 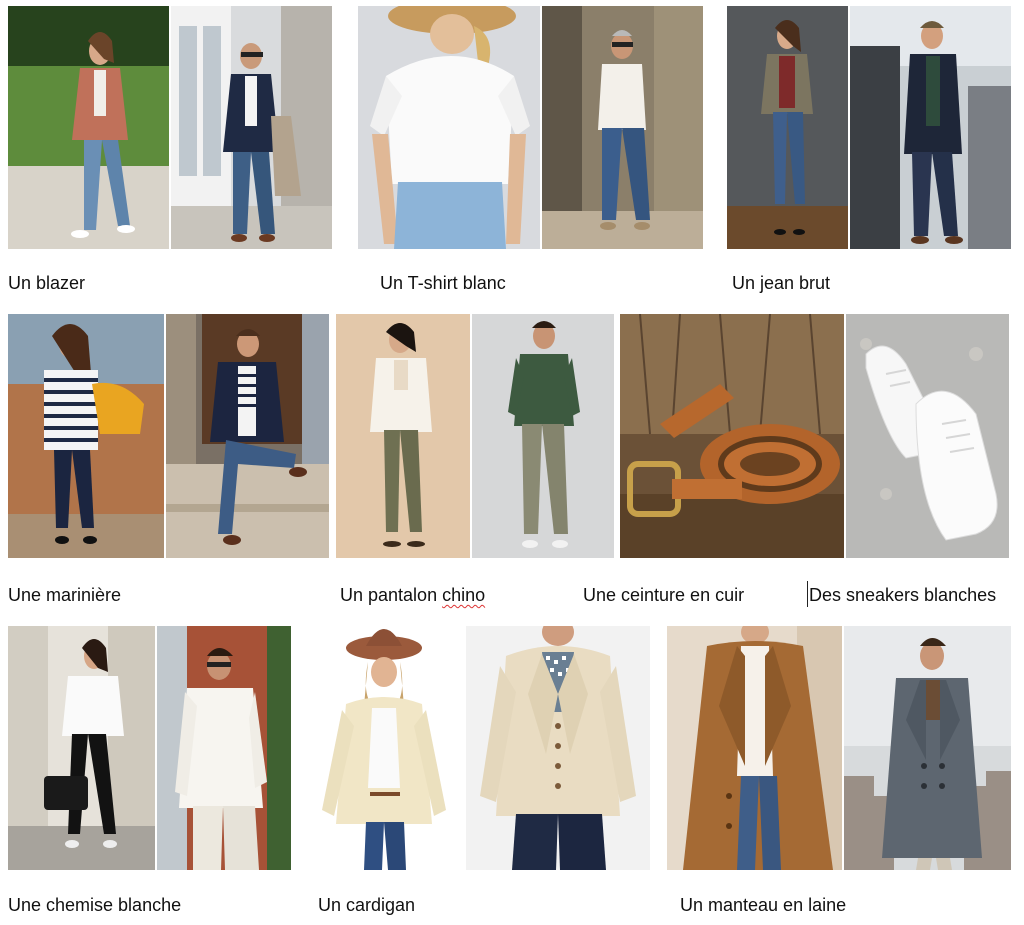 What do you see at coordinates (543, 436) in the screenshot?
I see `photo-chino-man` at bounding box center [543, 436].